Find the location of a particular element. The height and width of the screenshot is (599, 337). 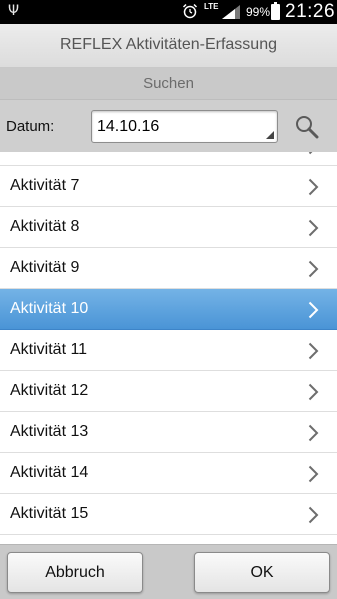

network-type-label: LTE is located at coordinates (211, 6).